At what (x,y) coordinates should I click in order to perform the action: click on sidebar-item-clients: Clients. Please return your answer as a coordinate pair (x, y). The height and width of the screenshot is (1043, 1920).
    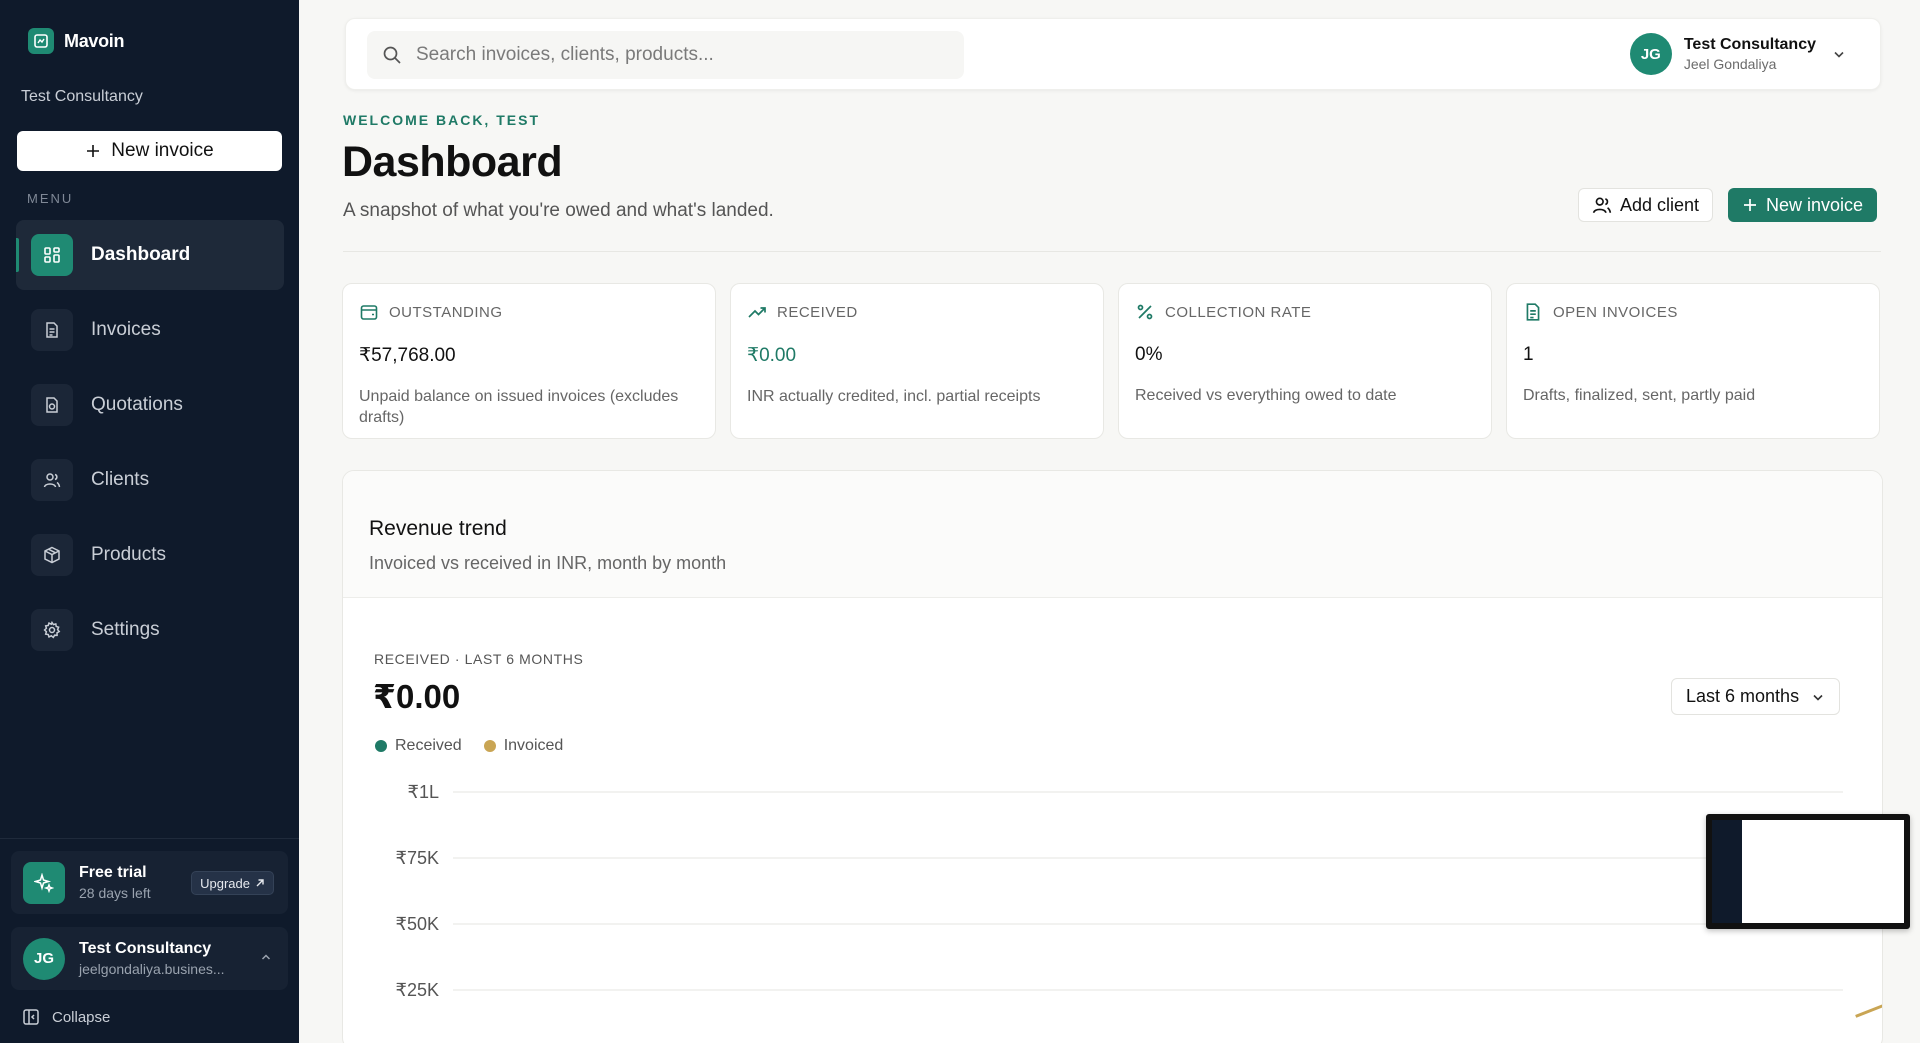
    Looking at the image, I should click on (150, 480).